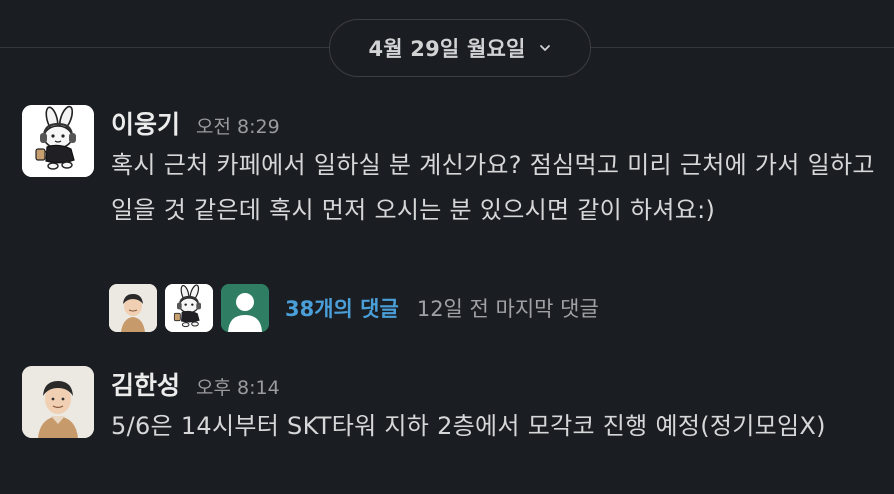 The height and width of the screenshot is (494, 894). I want to click on sender-name: 이웅기, so click(145, 123).